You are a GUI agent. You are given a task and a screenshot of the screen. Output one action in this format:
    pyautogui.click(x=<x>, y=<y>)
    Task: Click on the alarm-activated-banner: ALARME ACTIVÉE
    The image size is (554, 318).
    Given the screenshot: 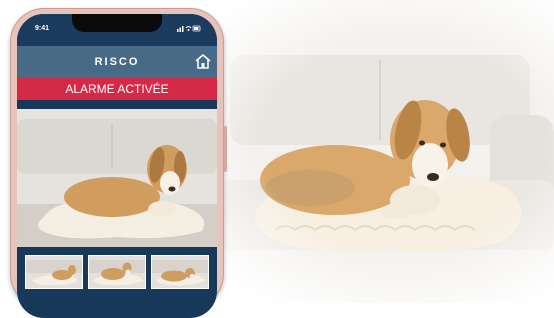 What is the action you would take?
    pyautogui.click(x=117, y=89)
    